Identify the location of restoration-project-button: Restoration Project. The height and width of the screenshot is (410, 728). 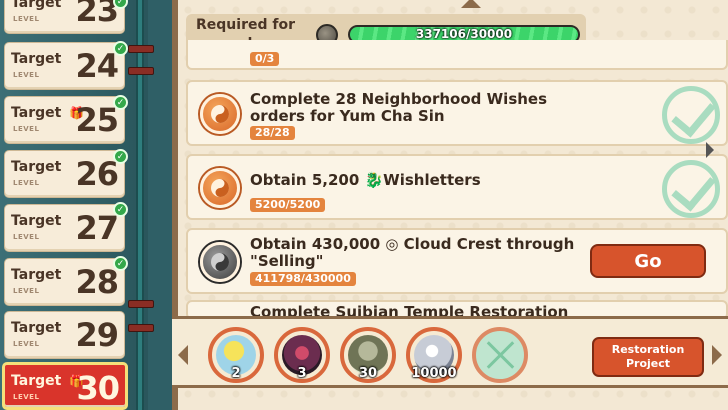
(648, 357).